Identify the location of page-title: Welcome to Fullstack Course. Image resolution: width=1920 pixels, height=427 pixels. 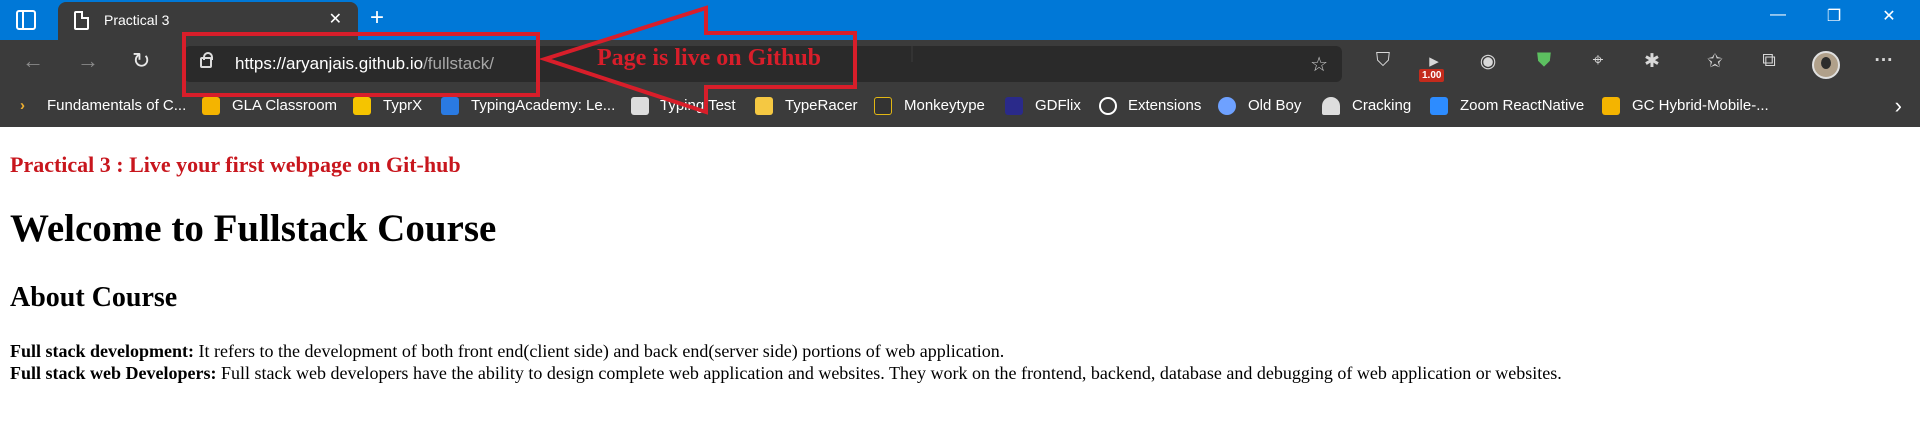
(253, 228).